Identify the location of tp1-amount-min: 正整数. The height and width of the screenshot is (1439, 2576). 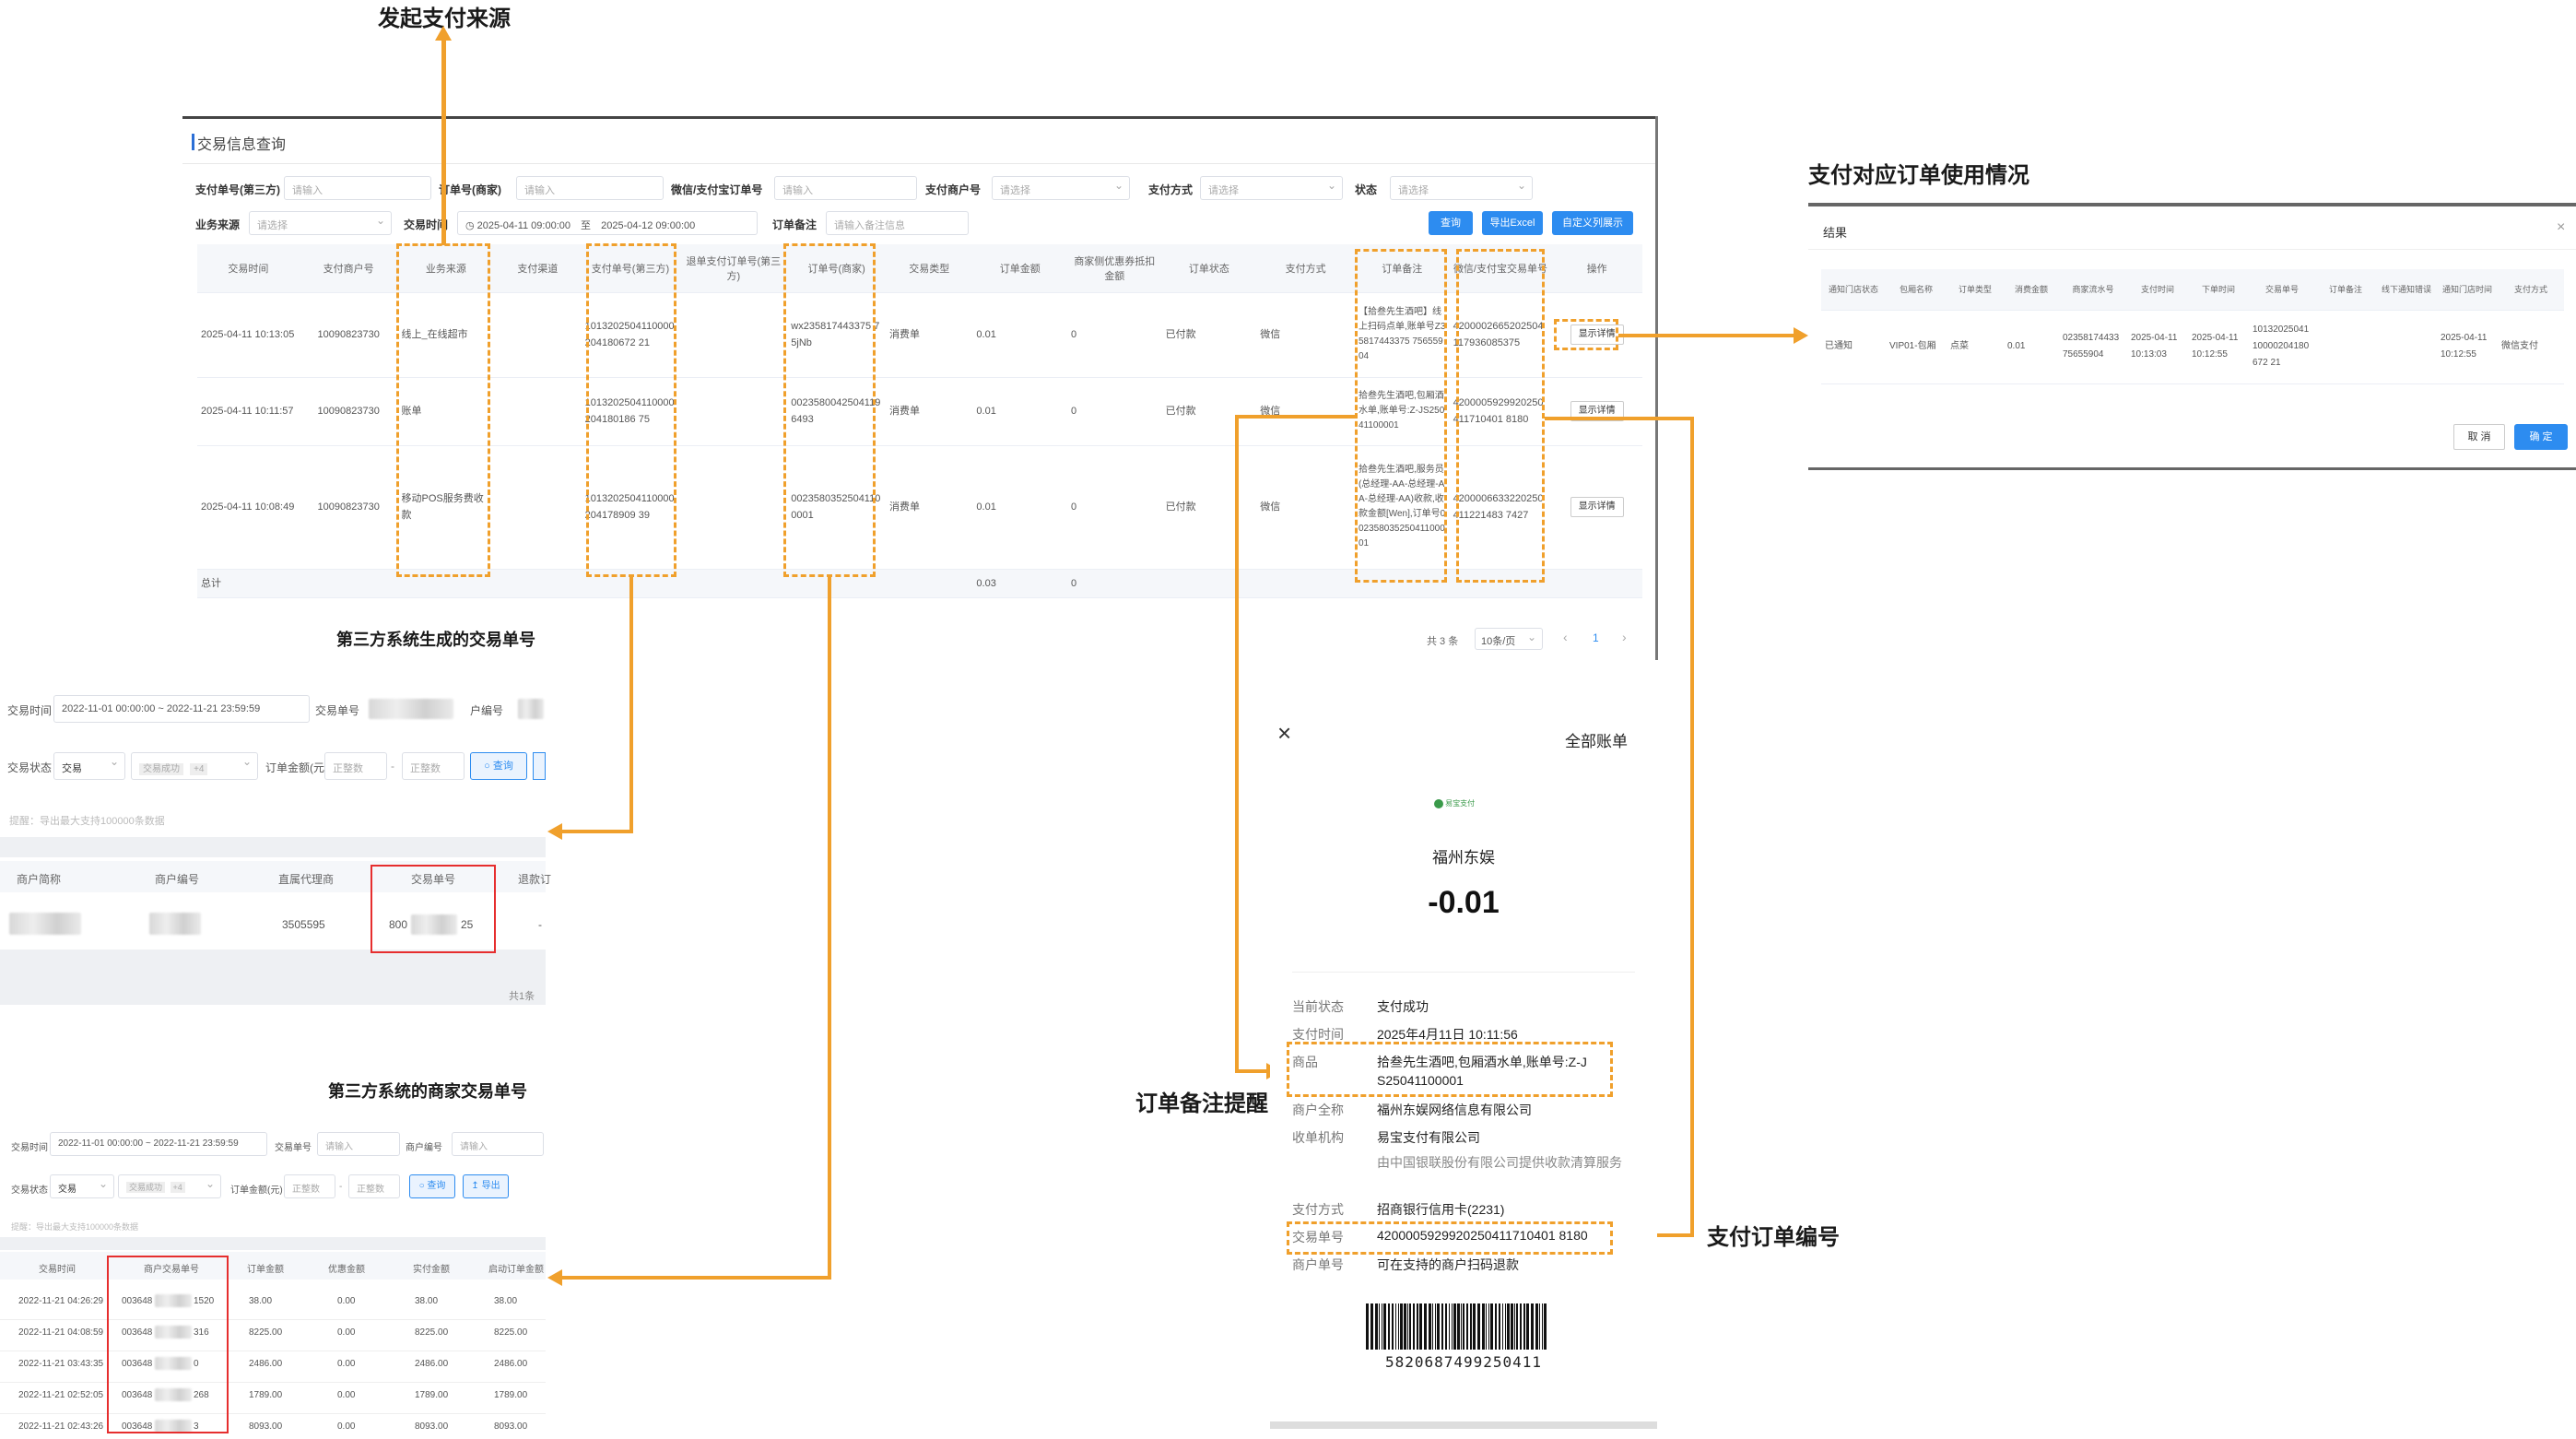
(355, 766).